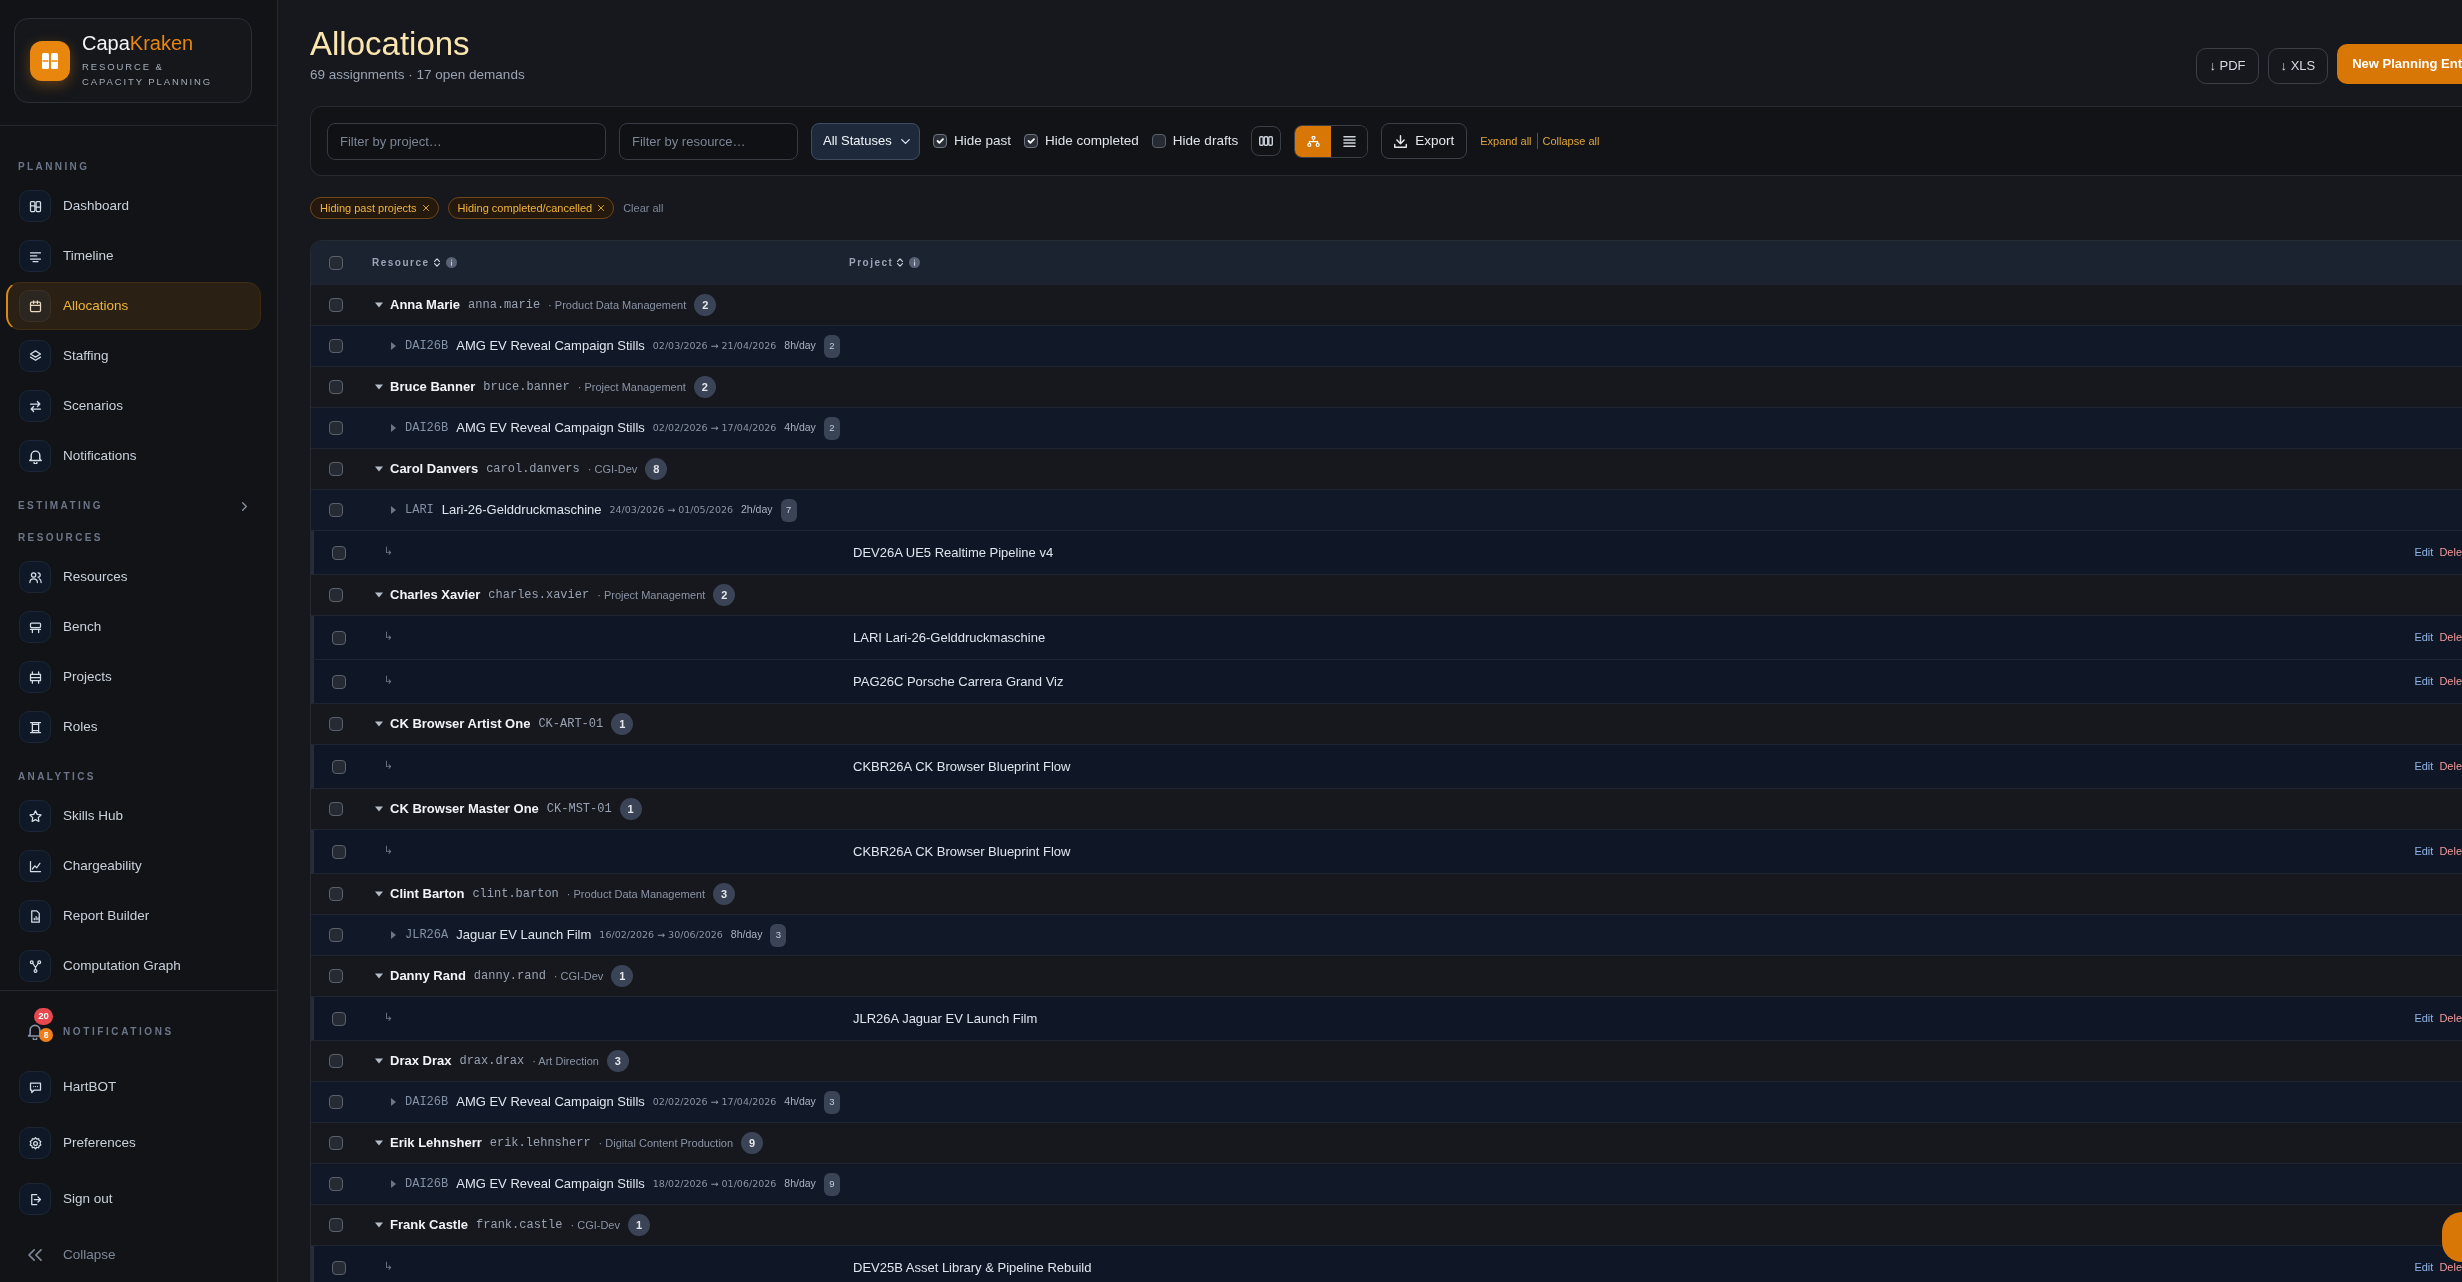 This screenshot has height=1282, width=2462. I want to click on collapse-button: Collapse, so click(133, 1255).